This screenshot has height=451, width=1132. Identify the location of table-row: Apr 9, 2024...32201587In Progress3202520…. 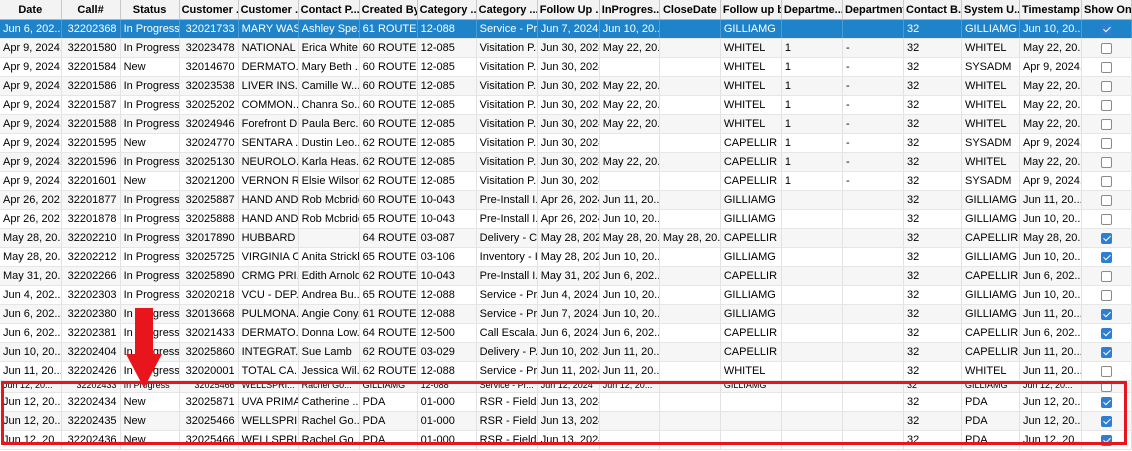
(566, 105).